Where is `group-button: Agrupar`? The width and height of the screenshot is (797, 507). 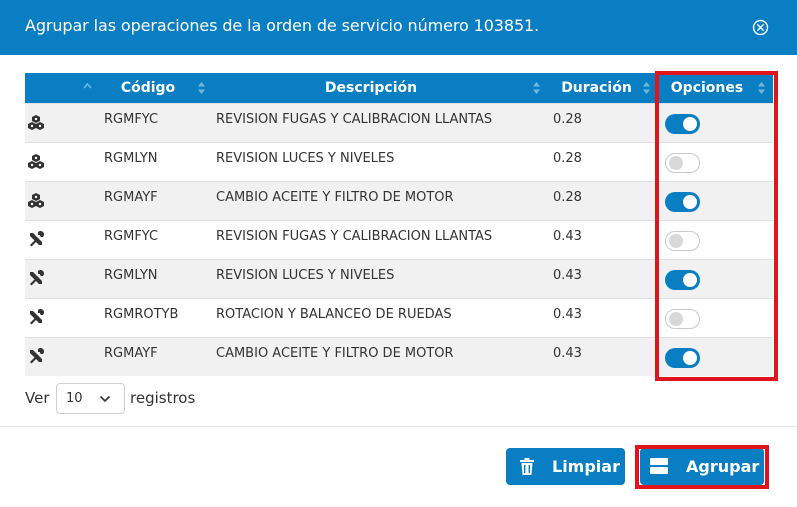 group-button: Agrupar is located at coordinates (702, 466).